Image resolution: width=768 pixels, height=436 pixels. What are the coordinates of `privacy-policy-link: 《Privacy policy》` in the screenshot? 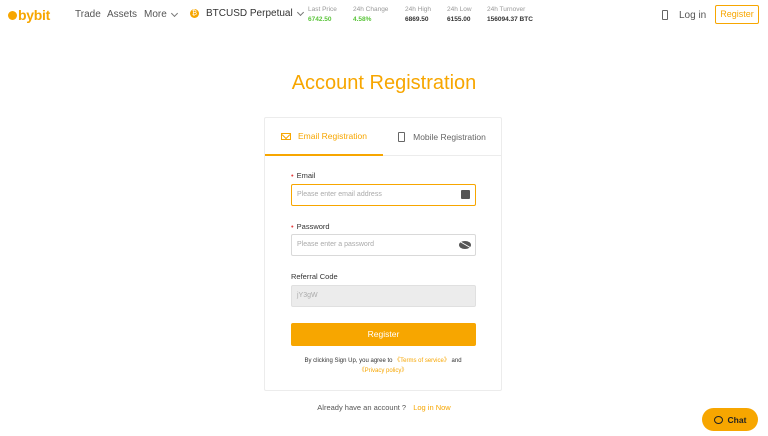 It's located at (383, 371).